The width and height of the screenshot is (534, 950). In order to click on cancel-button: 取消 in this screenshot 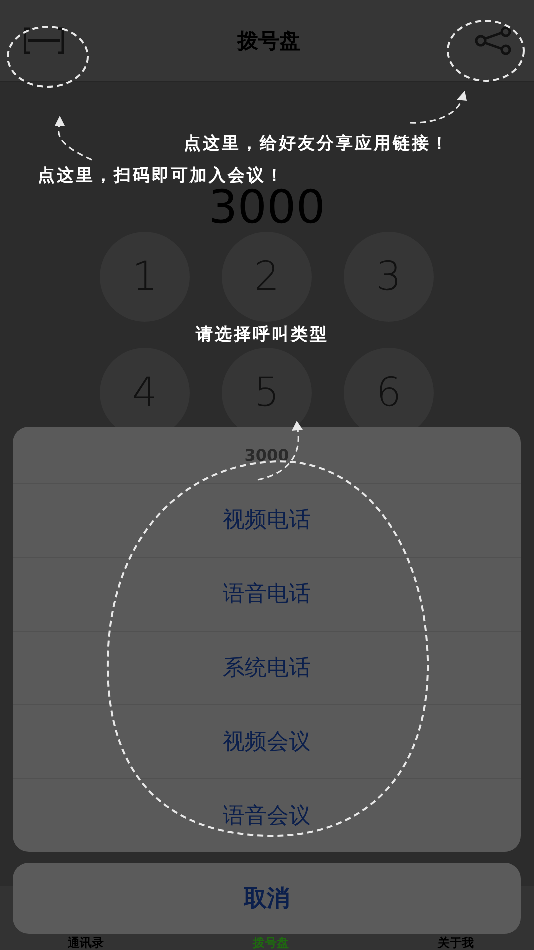, I will do `click(267, 898)`.